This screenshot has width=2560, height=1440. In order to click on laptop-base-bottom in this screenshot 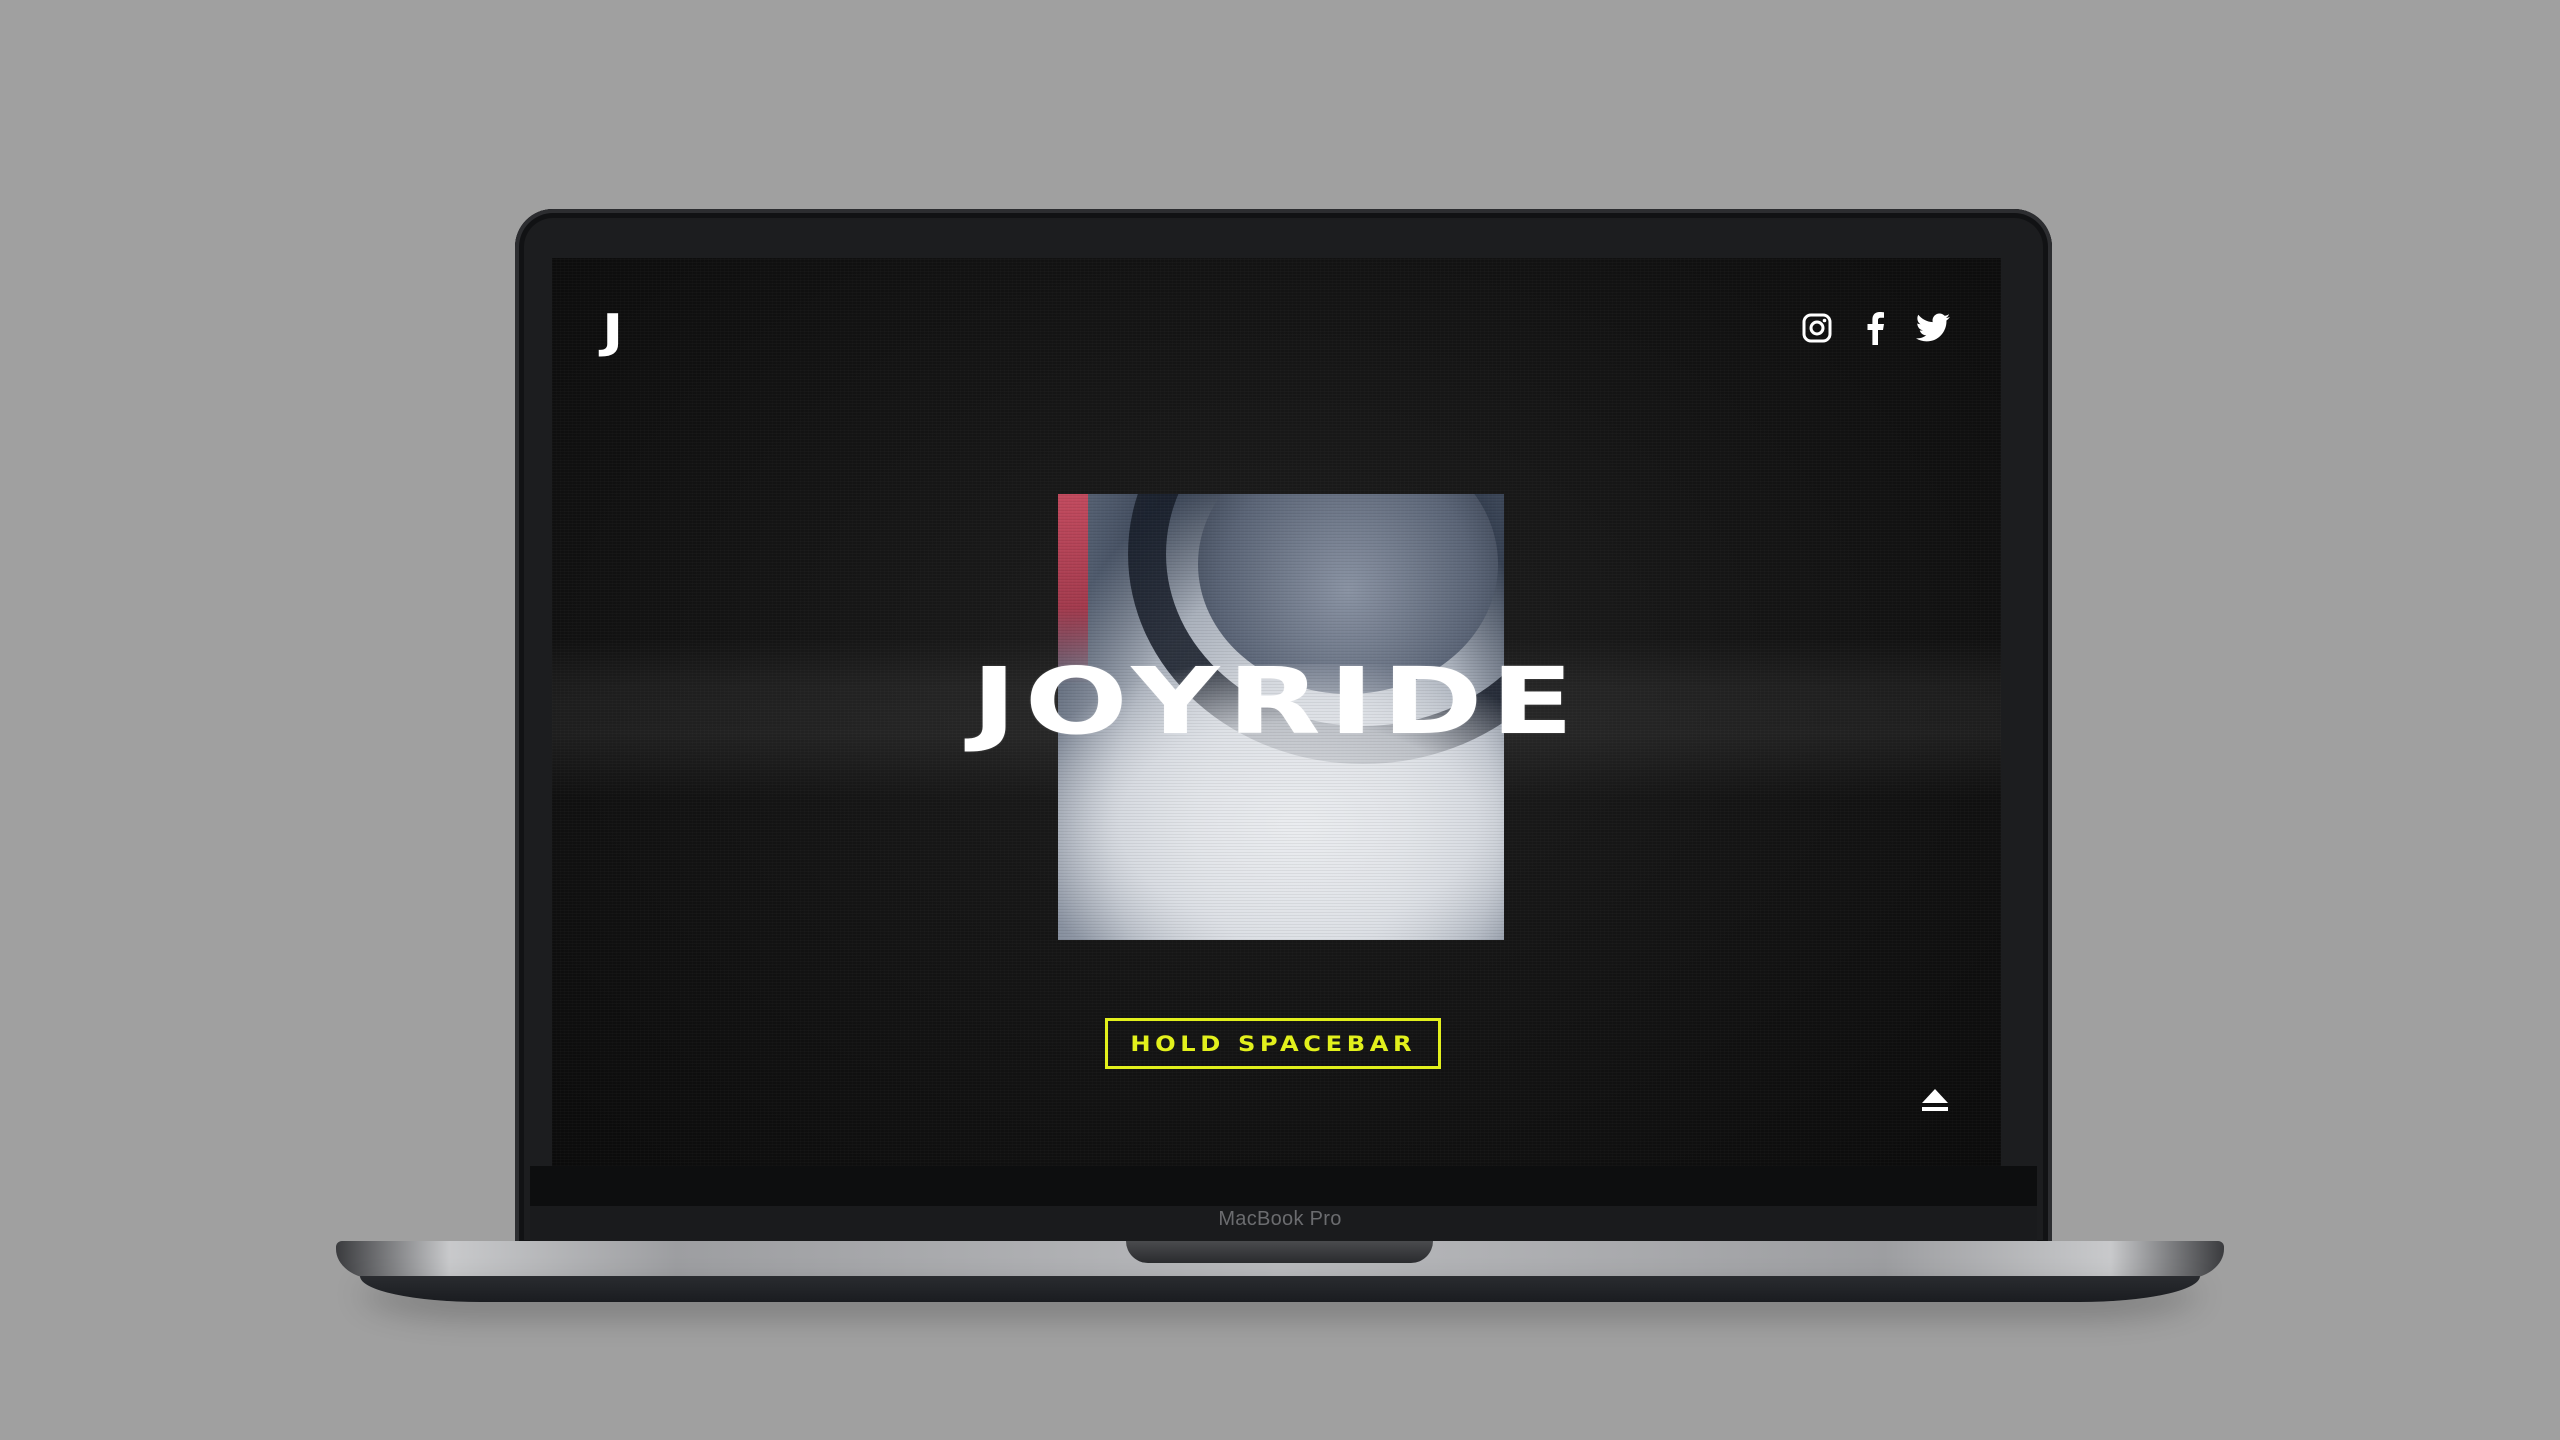, I will do `click(1280, 1289)`.